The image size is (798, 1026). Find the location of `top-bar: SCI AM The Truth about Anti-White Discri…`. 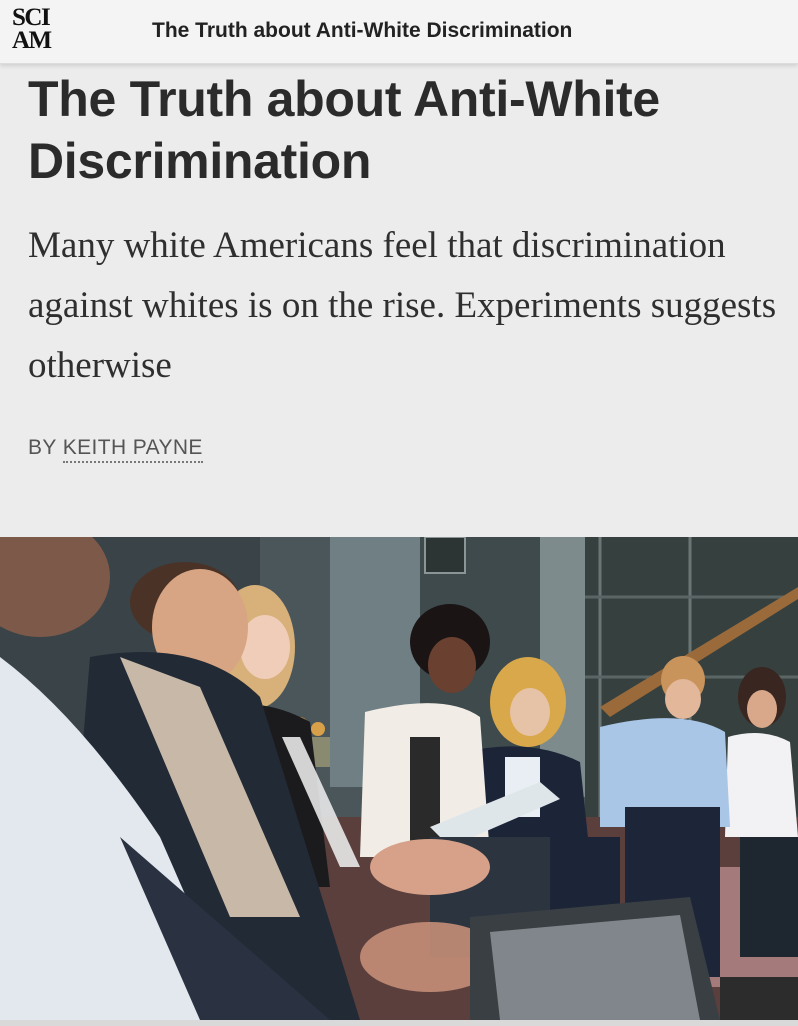

top-bar: SCI AM The Truth about Anti-White Discri… is located at coordinates (399, 32).